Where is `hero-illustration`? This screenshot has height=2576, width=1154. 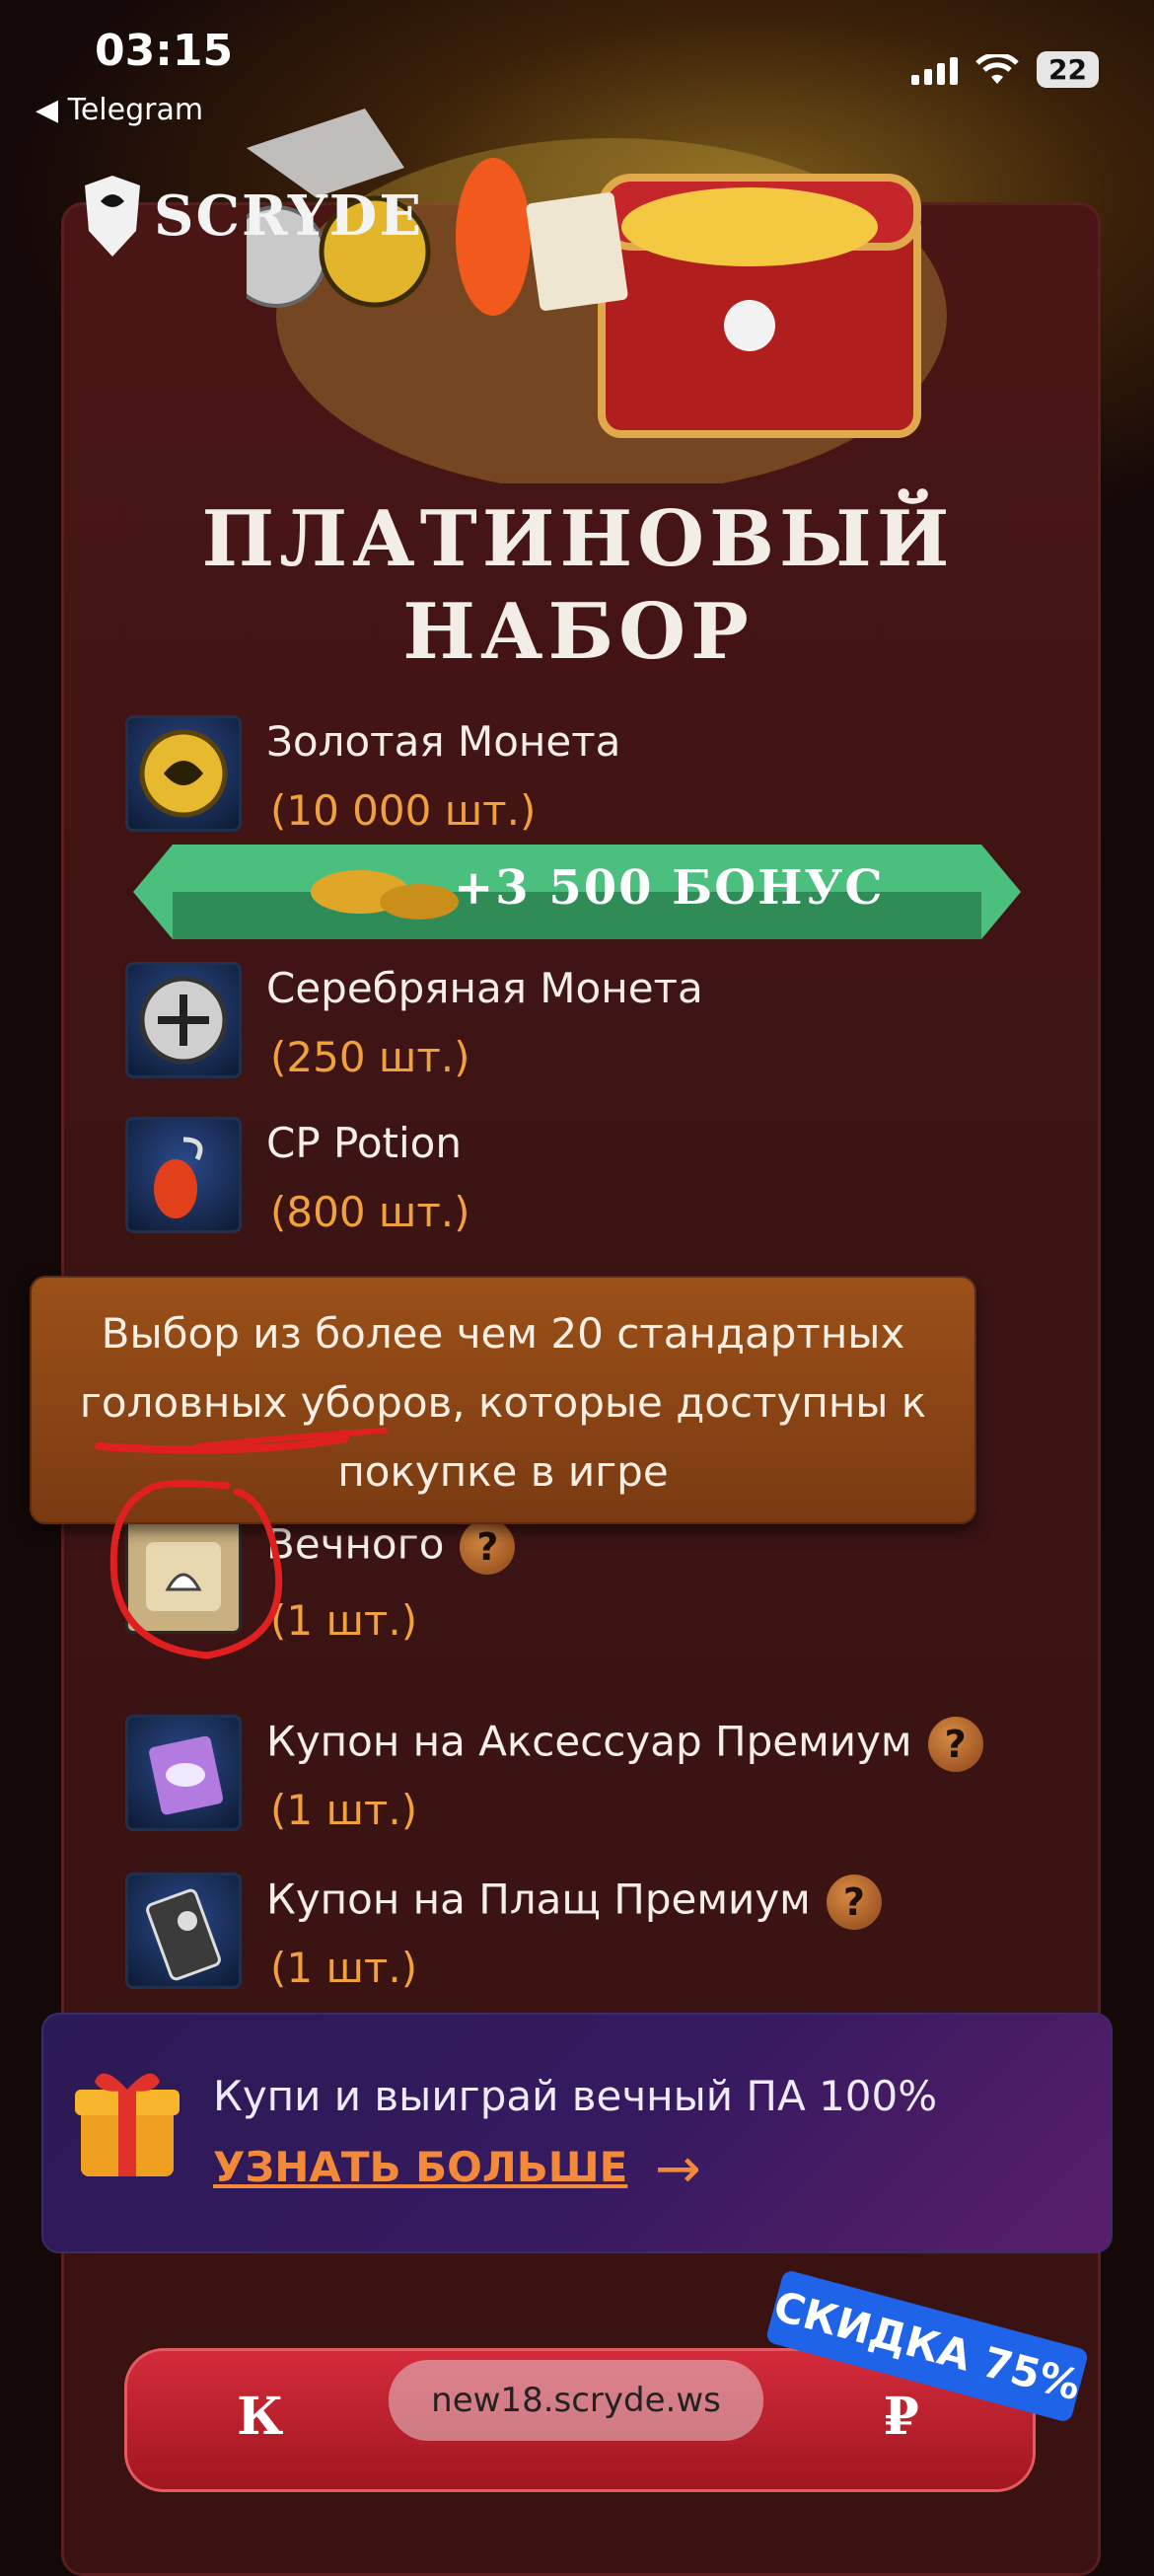
hero-illustration is located at coordinates (597, 296).